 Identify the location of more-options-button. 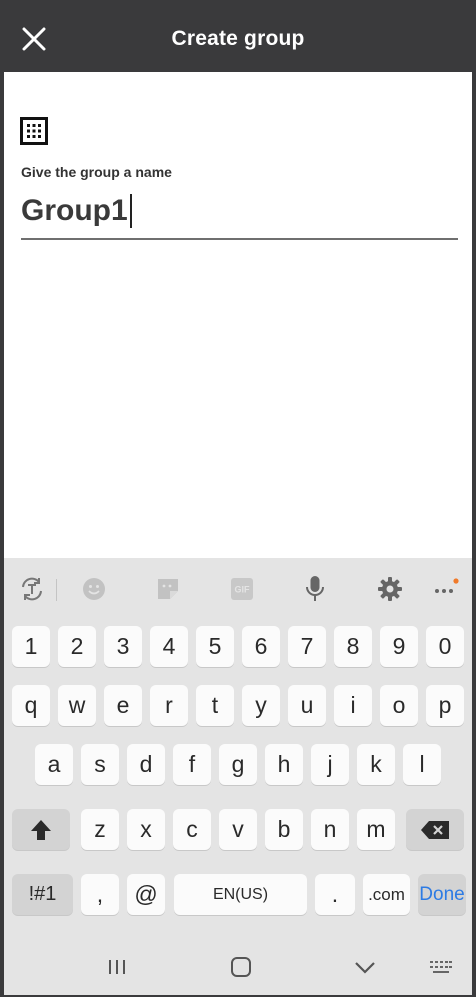
(445, 589).